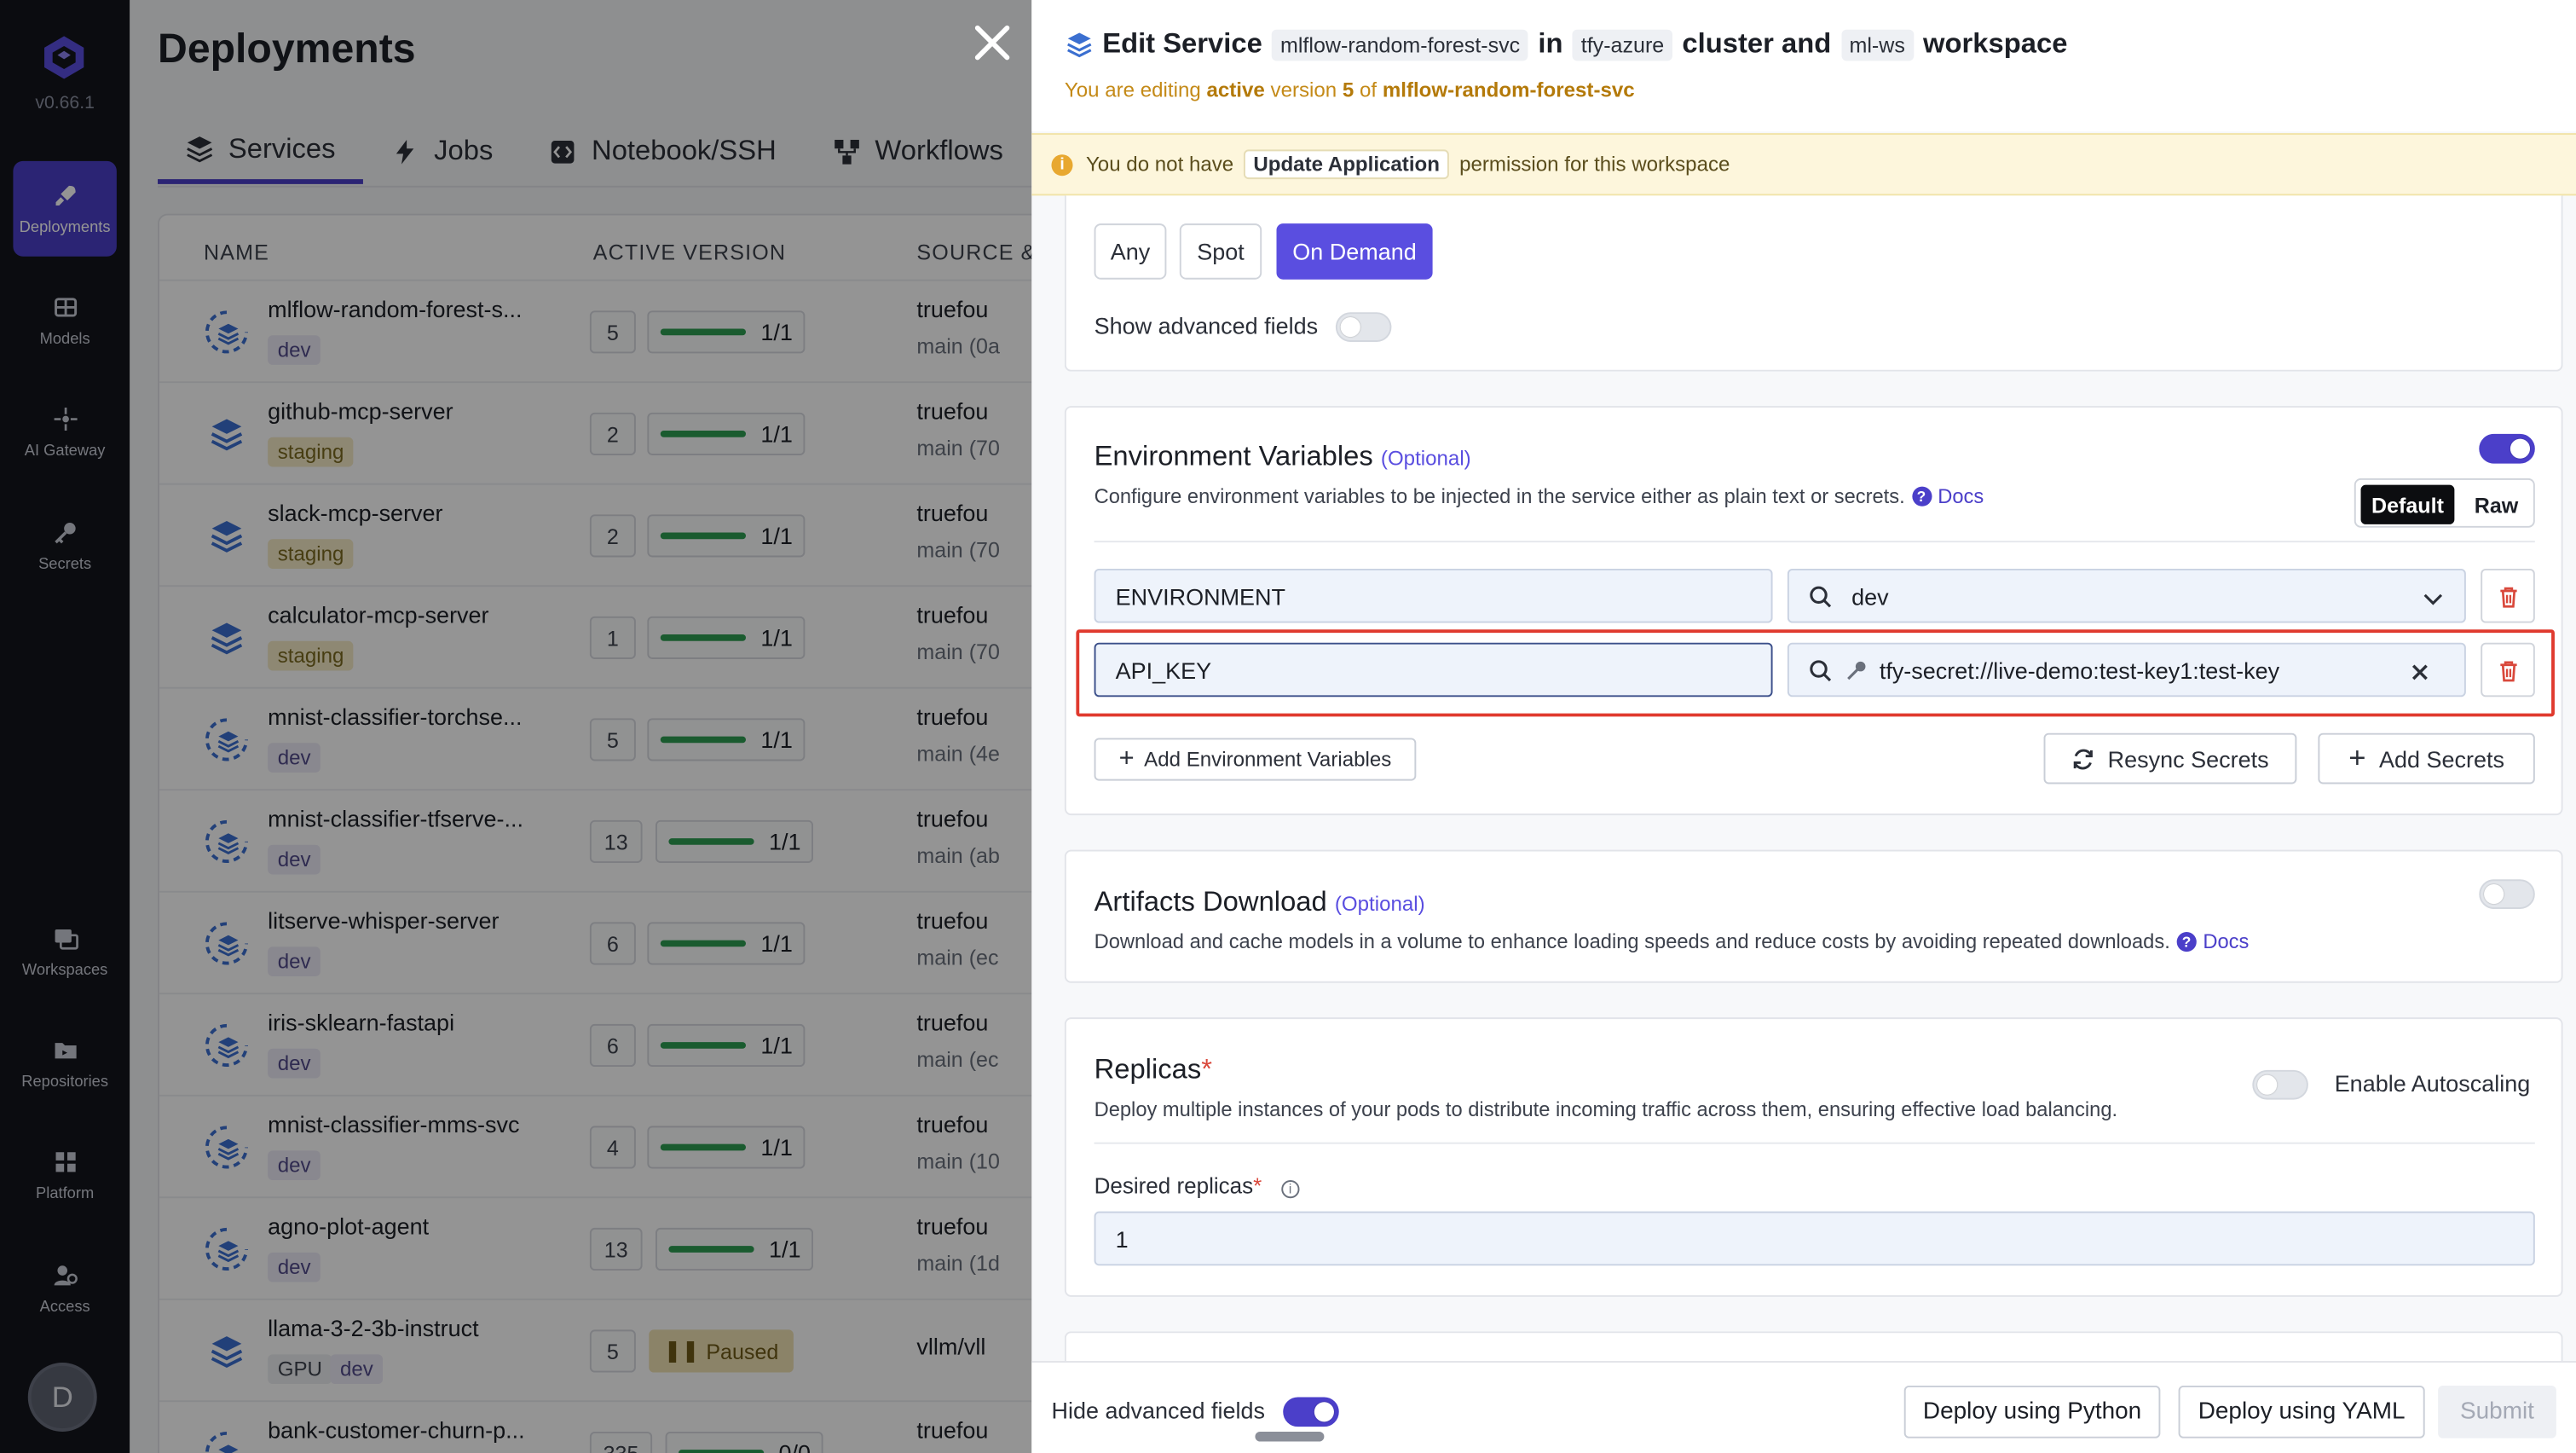  What do you see at coordinates (1814, 1238) in the screenshot?
I see `desired-replicas-input: 1` at bounding box center [1814, 1238].